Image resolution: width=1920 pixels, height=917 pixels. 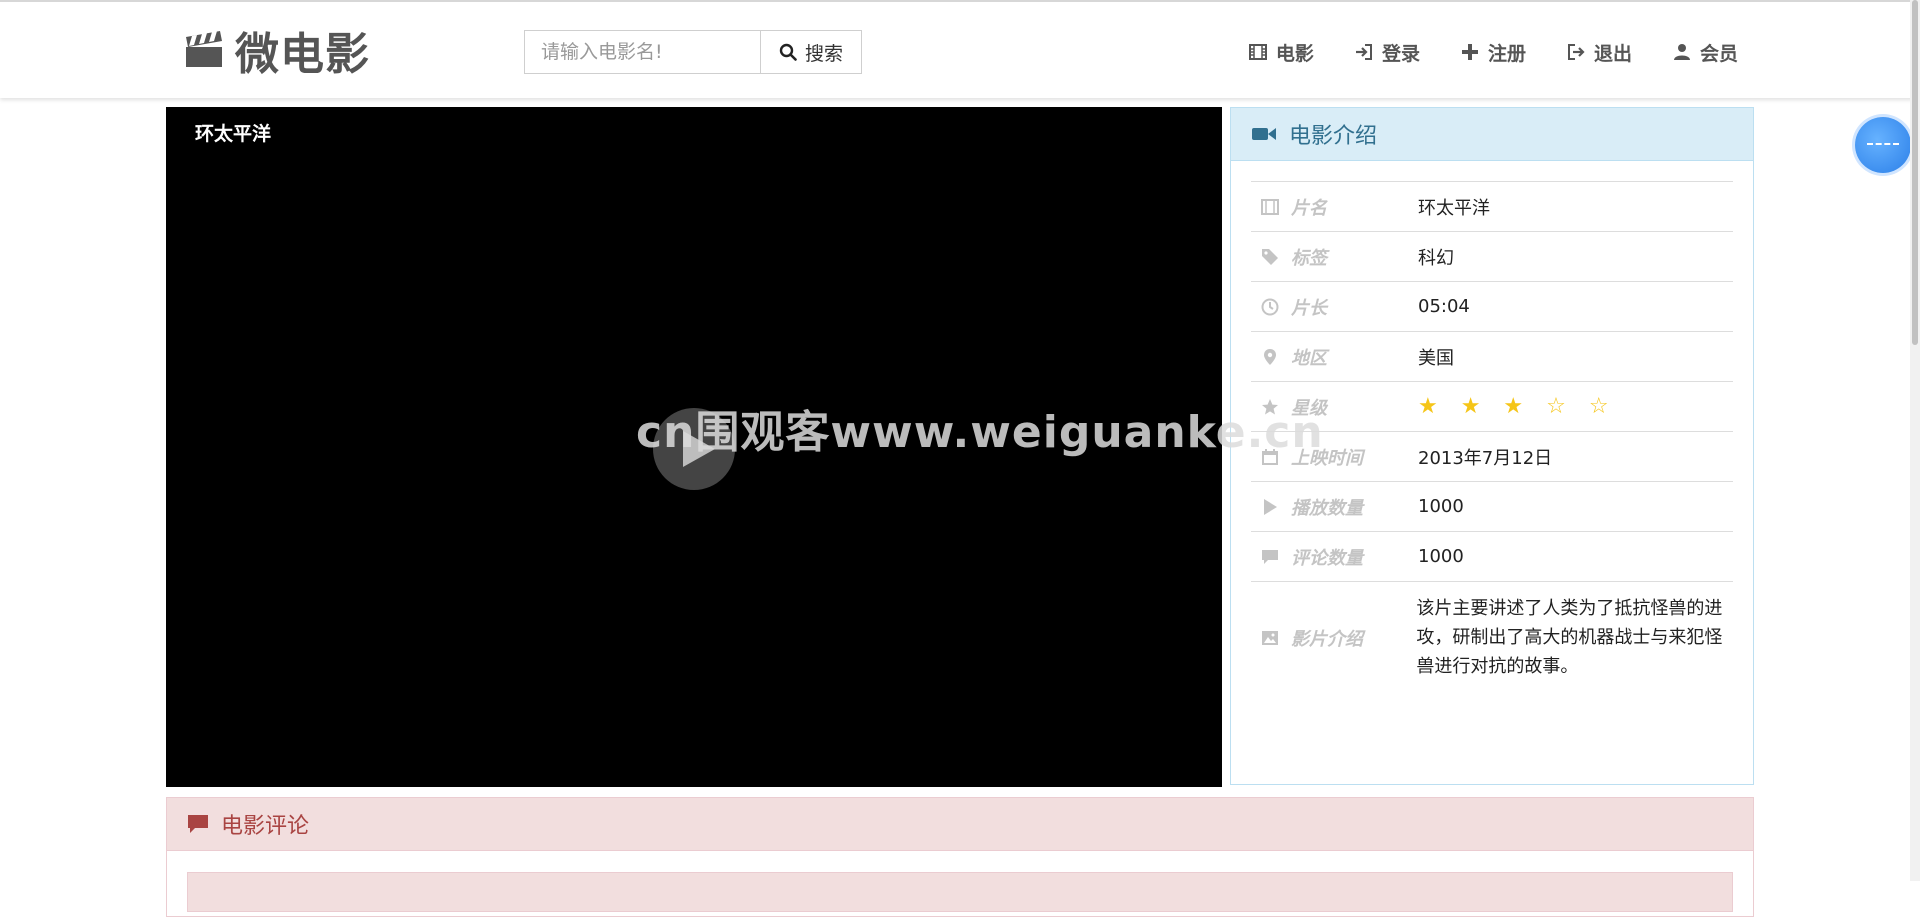 What do you see at coordinates (1517, 406) in the screenshot?
I see `star-rating: ★ ★ ★ ☆ ☆` at bounding box center [1517, 406].